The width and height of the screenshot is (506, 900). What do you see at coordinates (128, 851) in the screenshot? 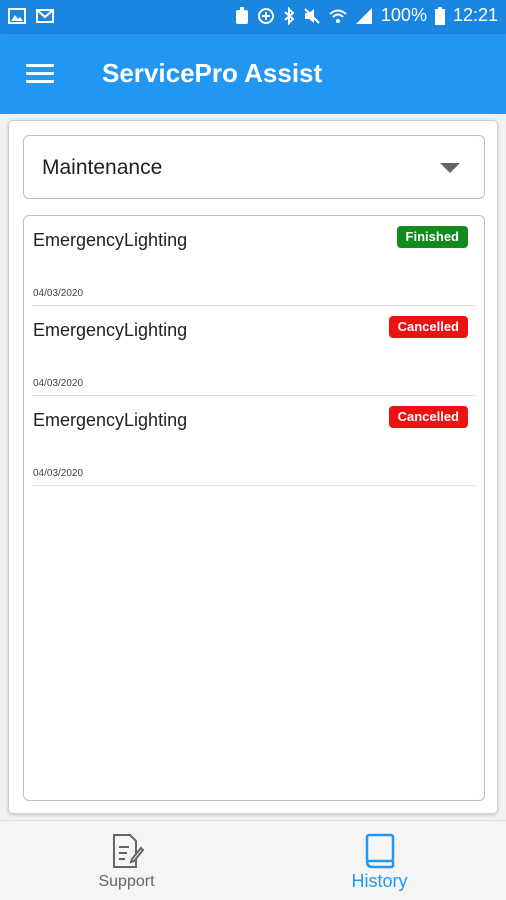
I see `support-document-icon` at bounding box center [128, 851].